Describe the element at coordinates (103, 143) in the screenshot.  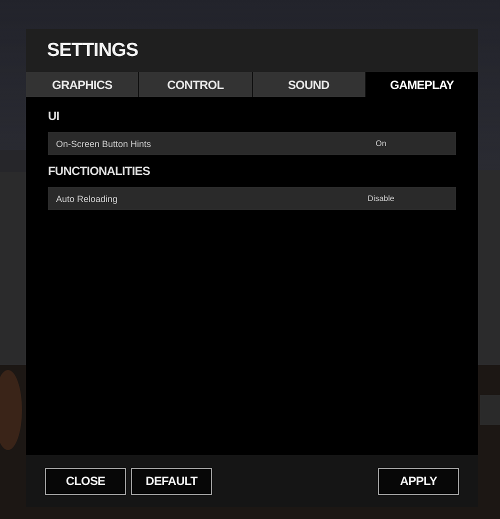
I see `option-label: On-Screen Button Hints` at that location.